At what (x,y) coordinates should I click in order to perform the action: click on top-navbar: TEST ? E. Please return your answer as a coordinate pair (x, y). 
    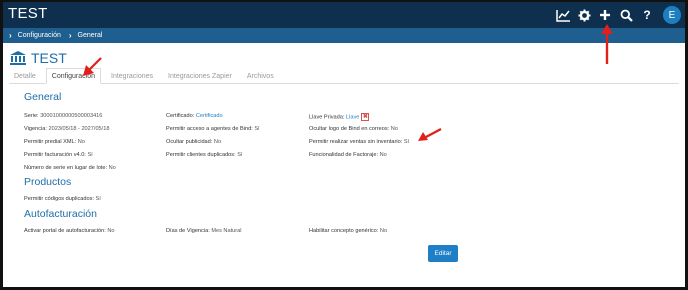
    Looking at the image, I should click on (344, 15).